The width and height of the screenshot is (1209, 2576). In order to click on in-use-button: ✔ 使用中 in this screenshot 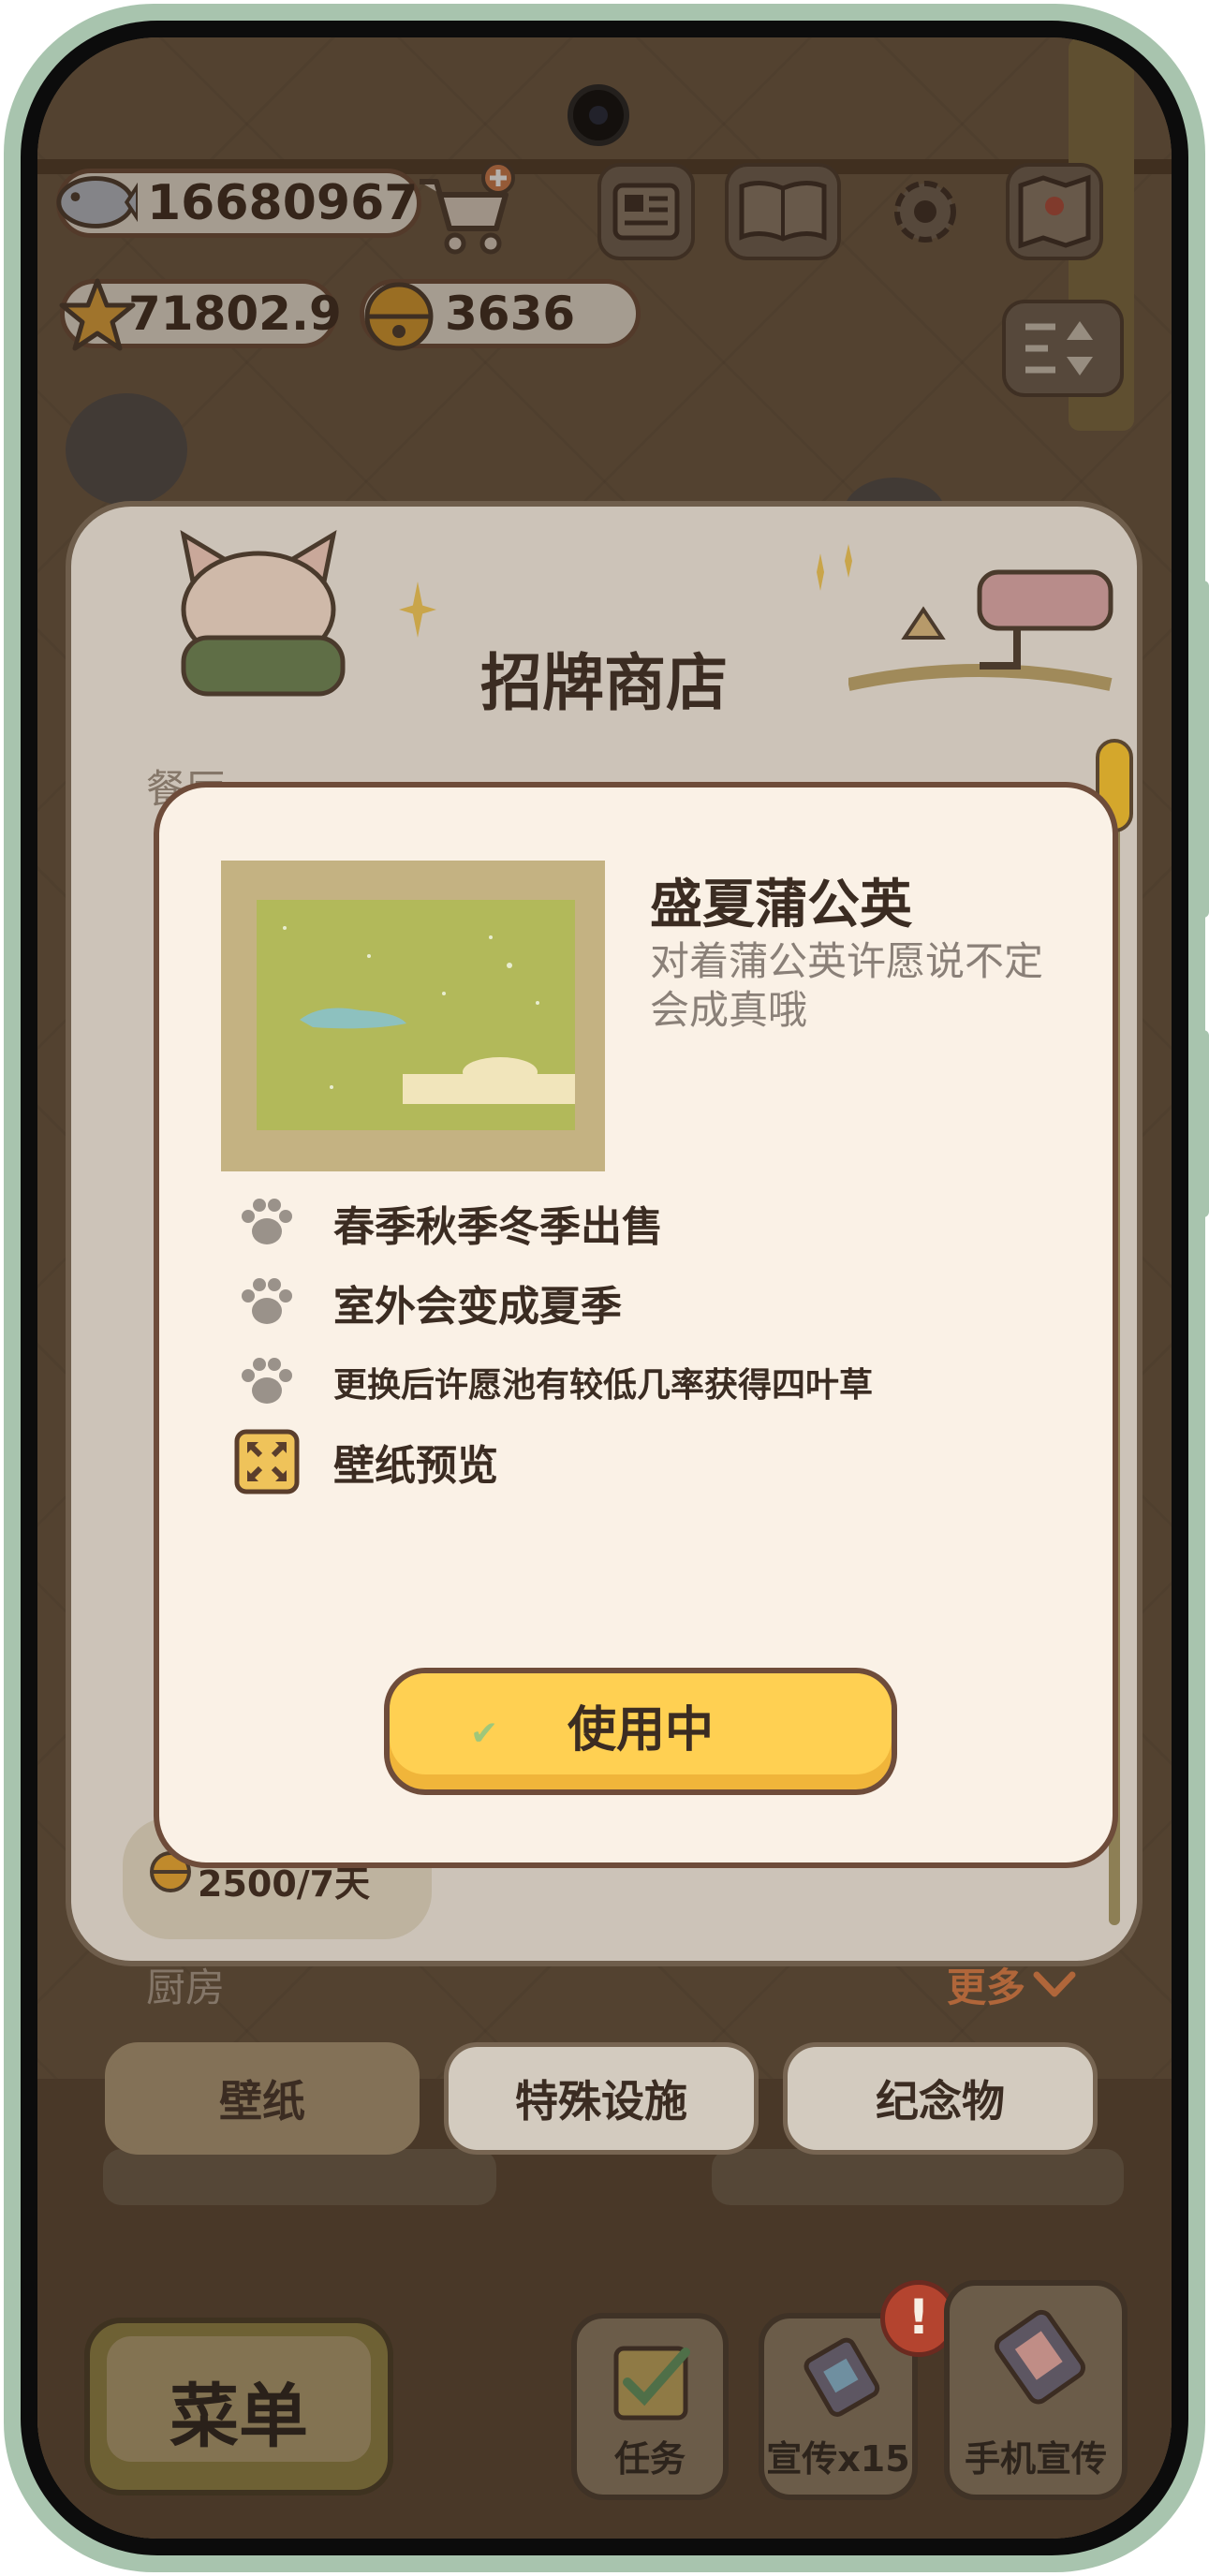, I will do `click(640, 1731)`.